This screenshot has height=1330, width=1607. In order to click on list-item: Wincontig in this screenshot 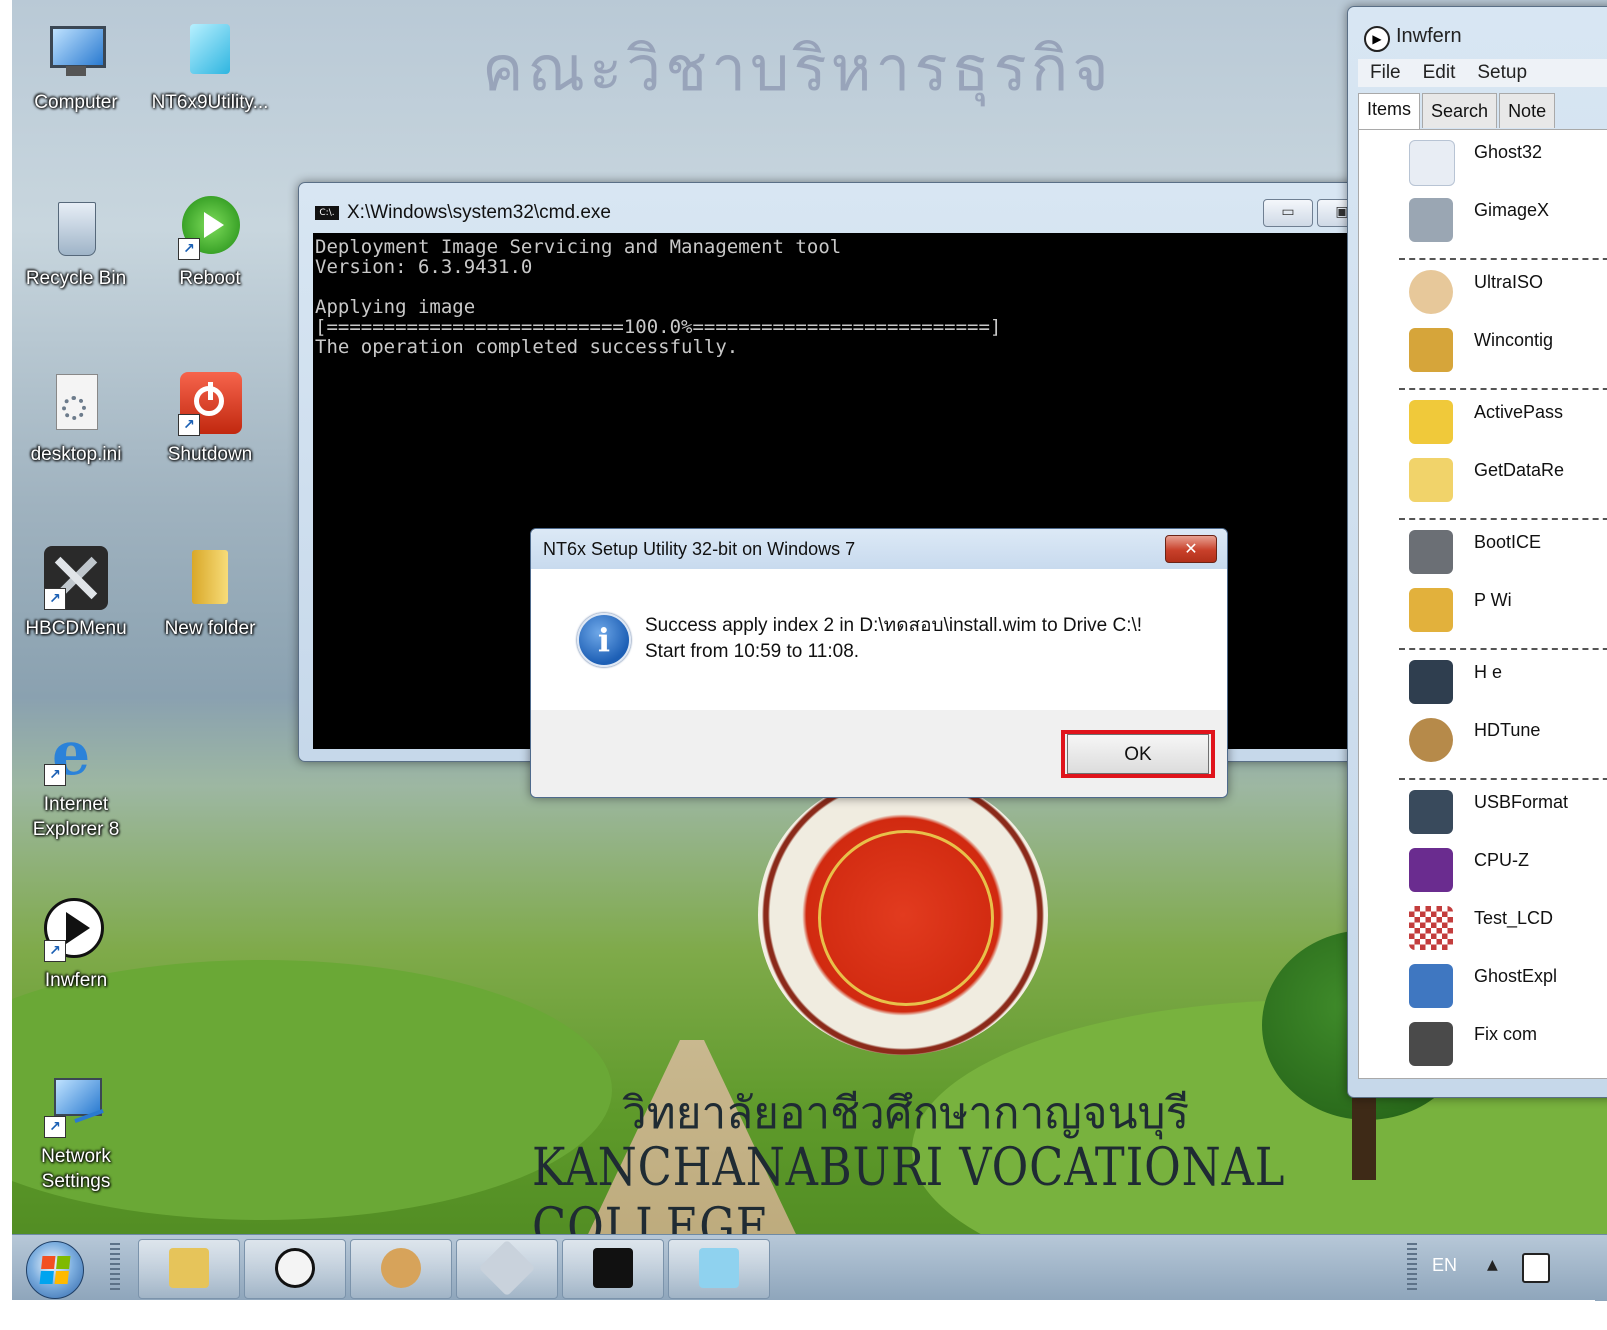, I will do `click(1488, 350)`.